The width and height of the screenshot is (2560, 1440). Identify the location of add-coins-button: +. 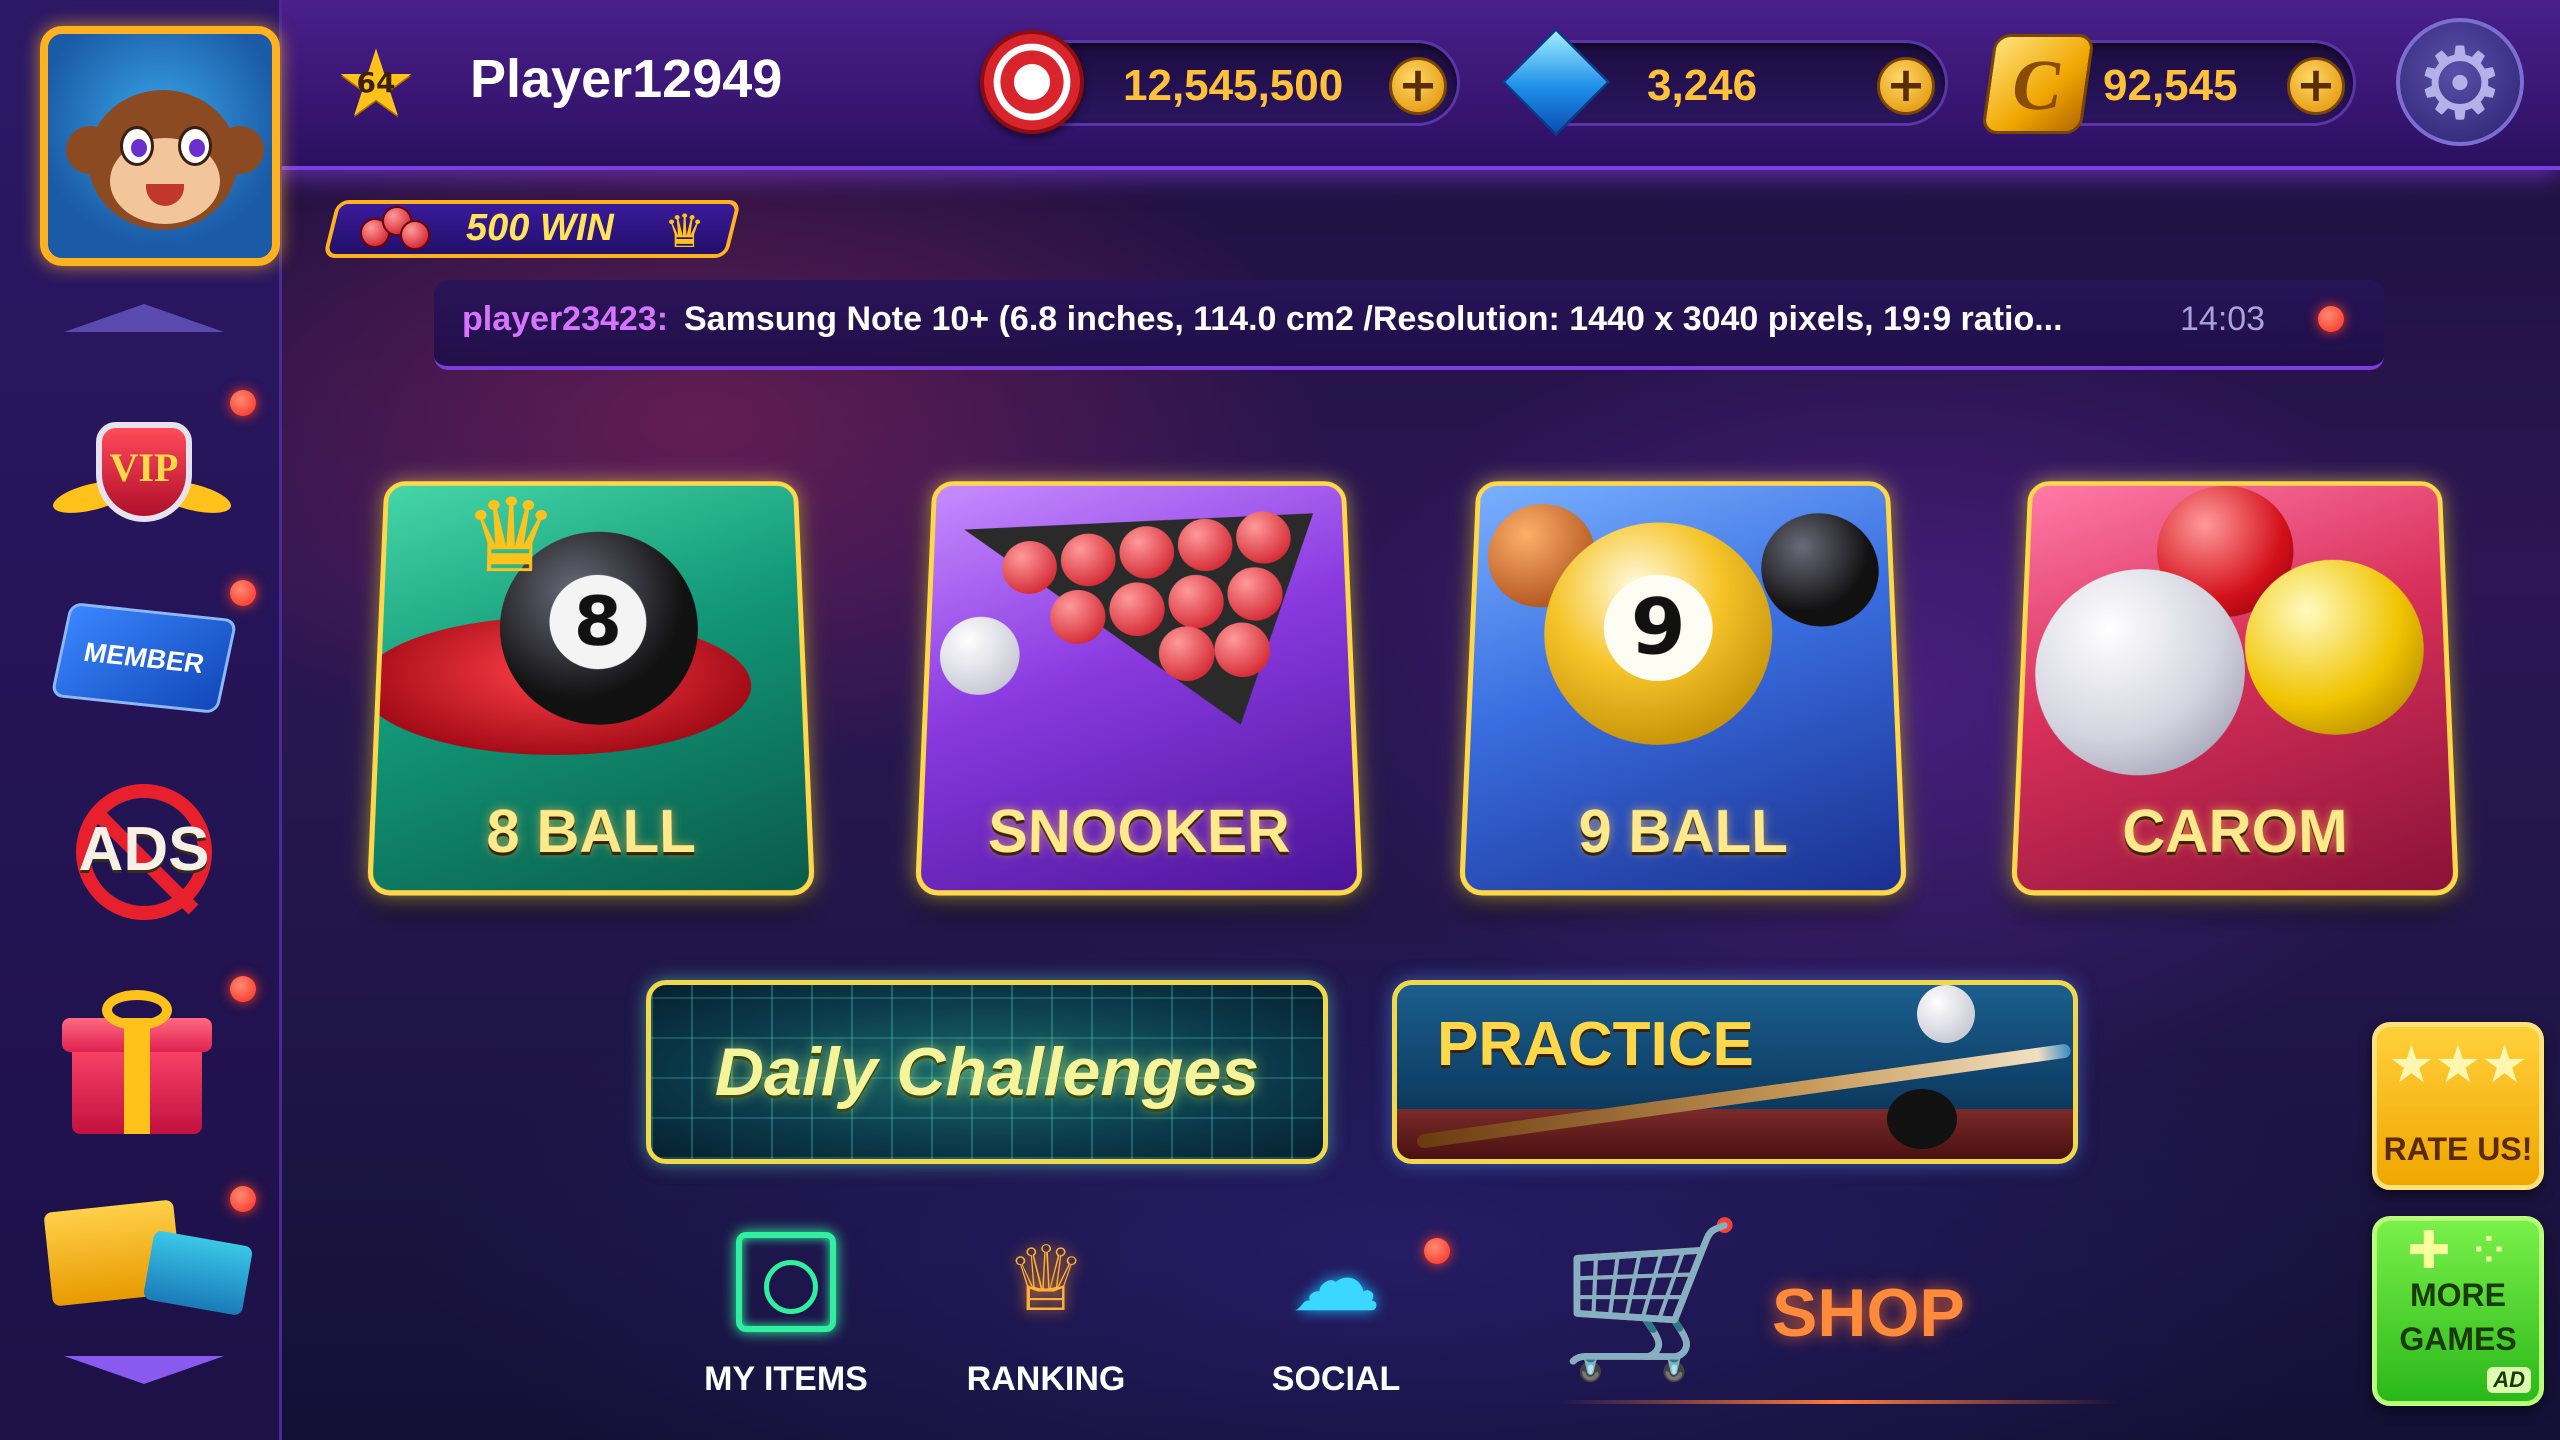
(2316, 86).